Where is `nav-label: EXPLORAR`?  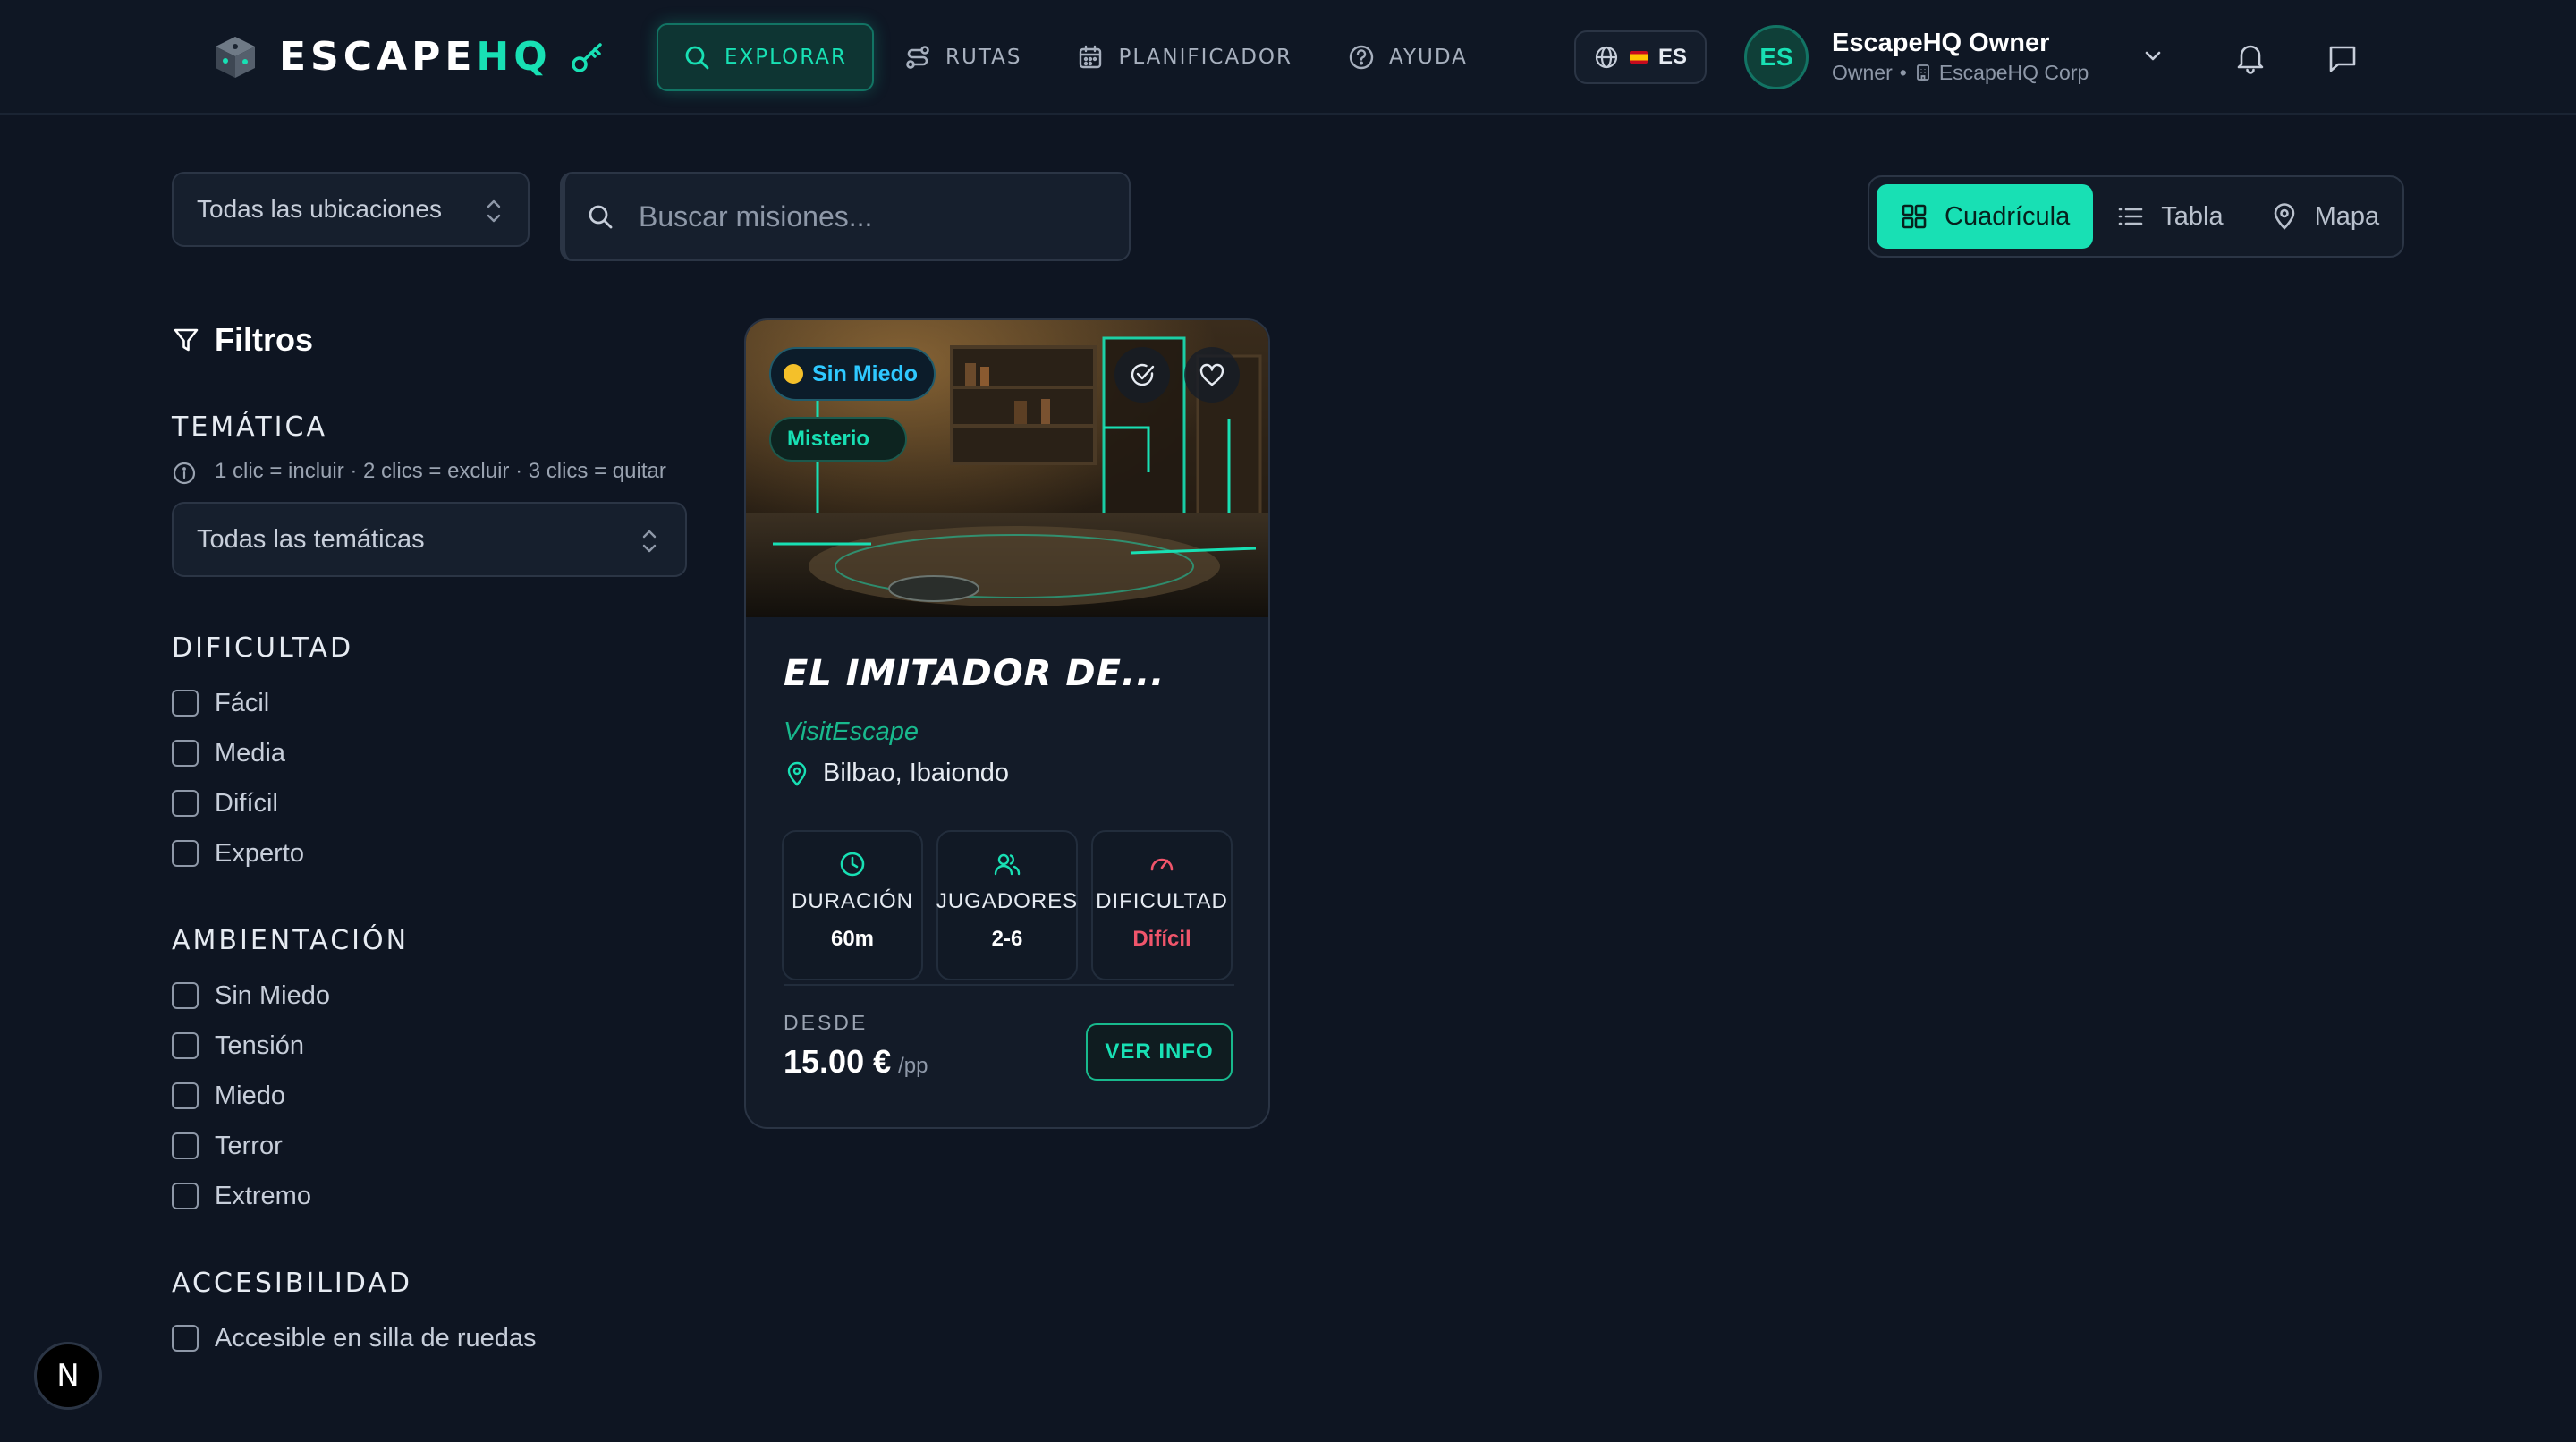 nav-label: EXPLORAR is located at coordinates (786, 57).